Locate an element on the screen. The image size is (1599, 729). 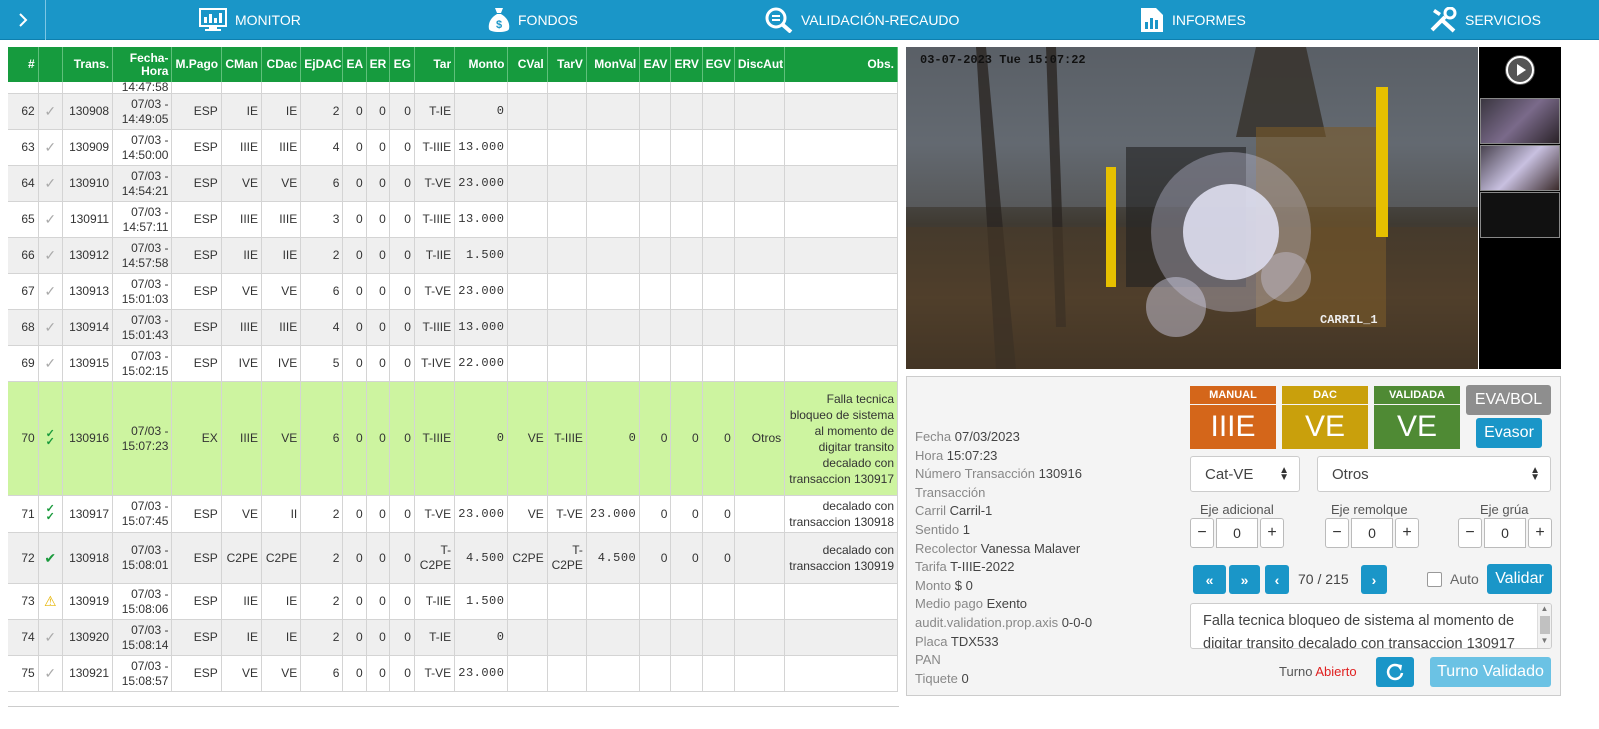
col-header-egv: EGV is located at coordinates (718, 64).